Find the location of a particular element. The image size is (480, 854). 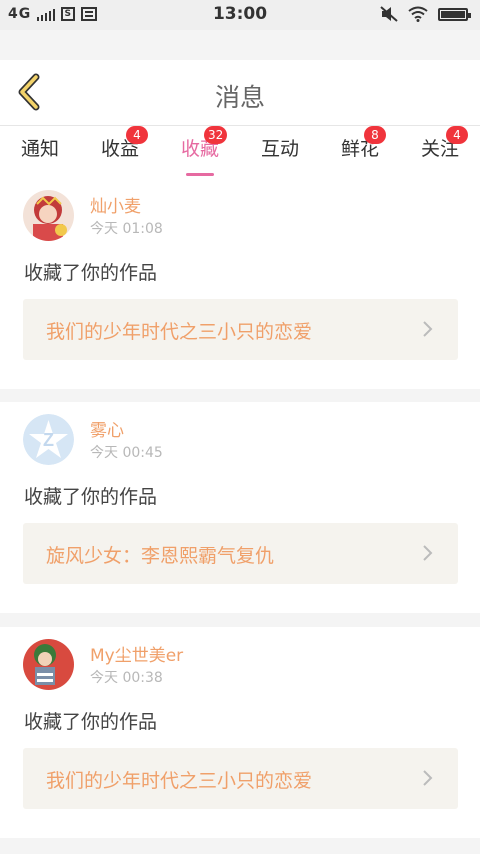

tab-interaction: 互动 is located at coordinates (280, 147).